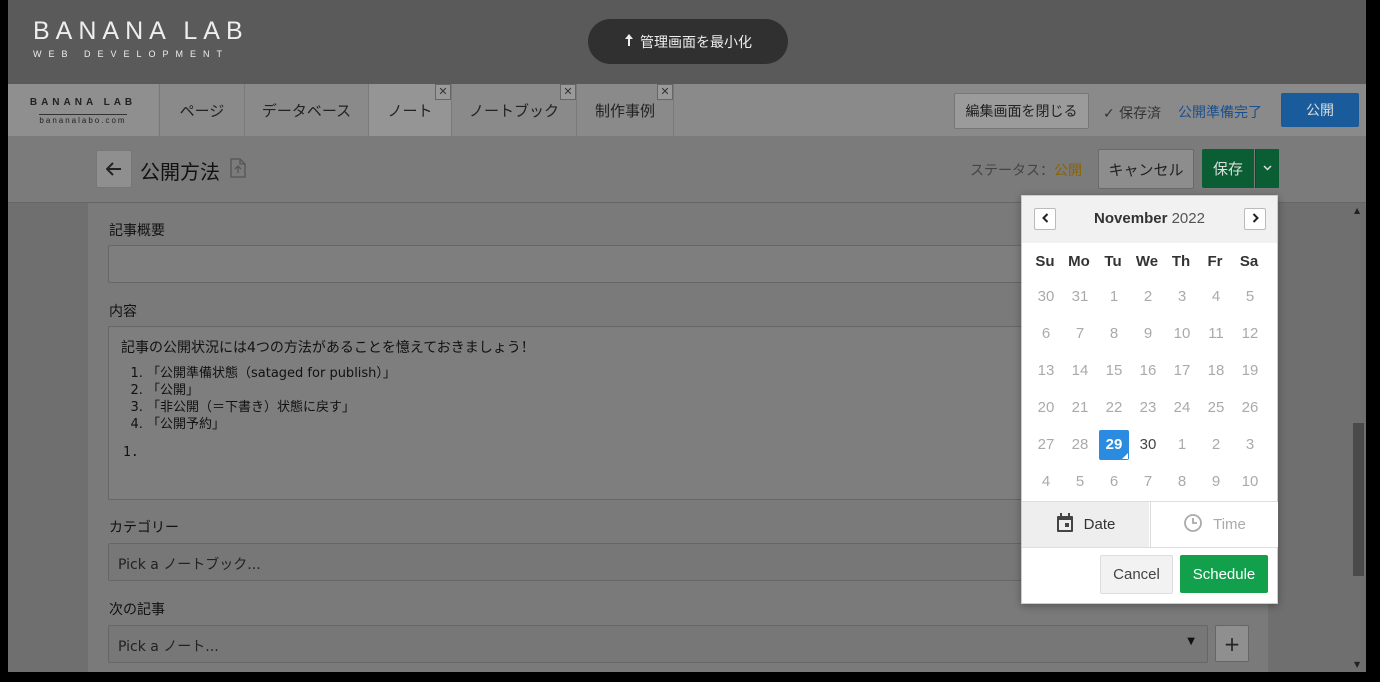  I want to click on next-month-button, so click(1255, 219).